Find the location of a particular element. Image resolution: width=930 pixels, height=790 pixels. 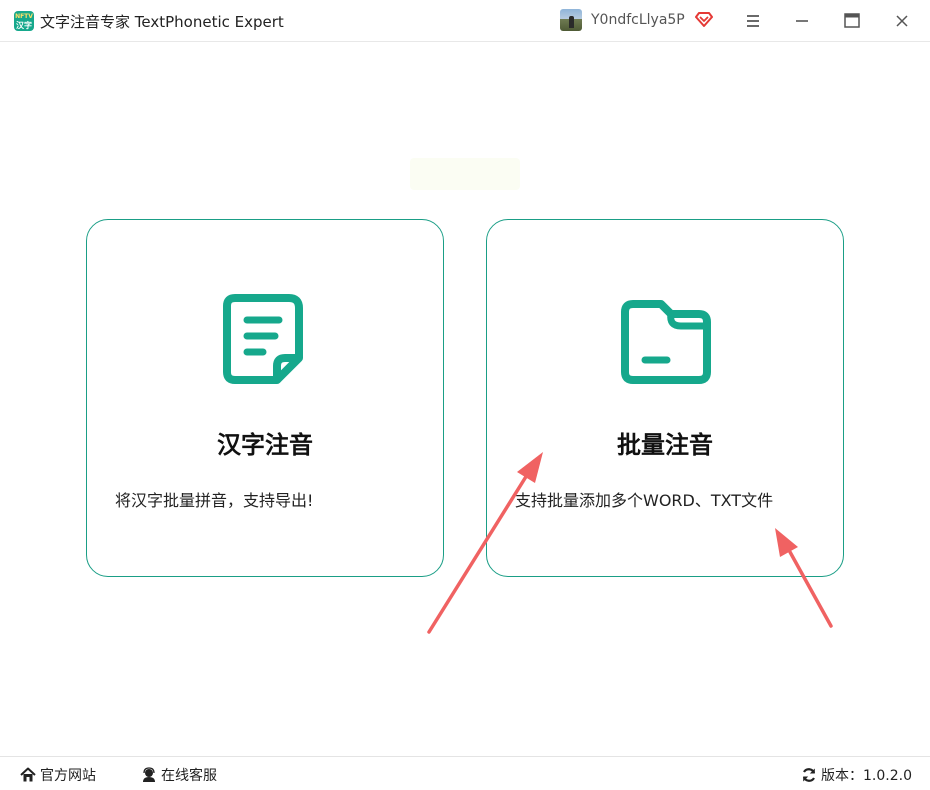

website-label: 官方网站 is located at coordinates (68, 776).